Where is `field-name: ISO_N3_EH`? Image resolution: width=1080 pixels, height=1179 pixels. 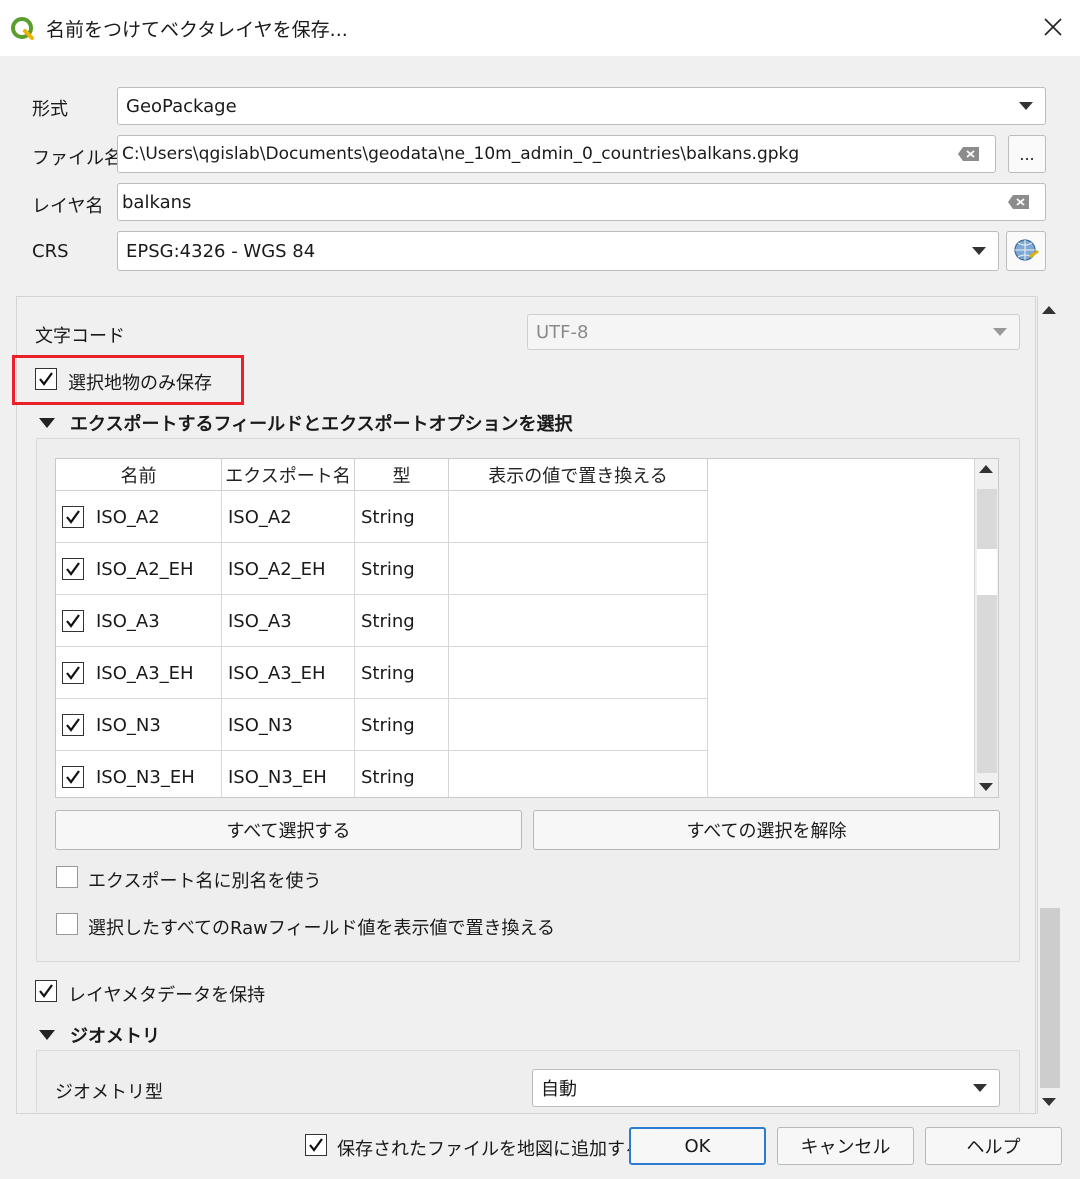 field-name: ISO_N3_EH is located at coordinates (145, 777).